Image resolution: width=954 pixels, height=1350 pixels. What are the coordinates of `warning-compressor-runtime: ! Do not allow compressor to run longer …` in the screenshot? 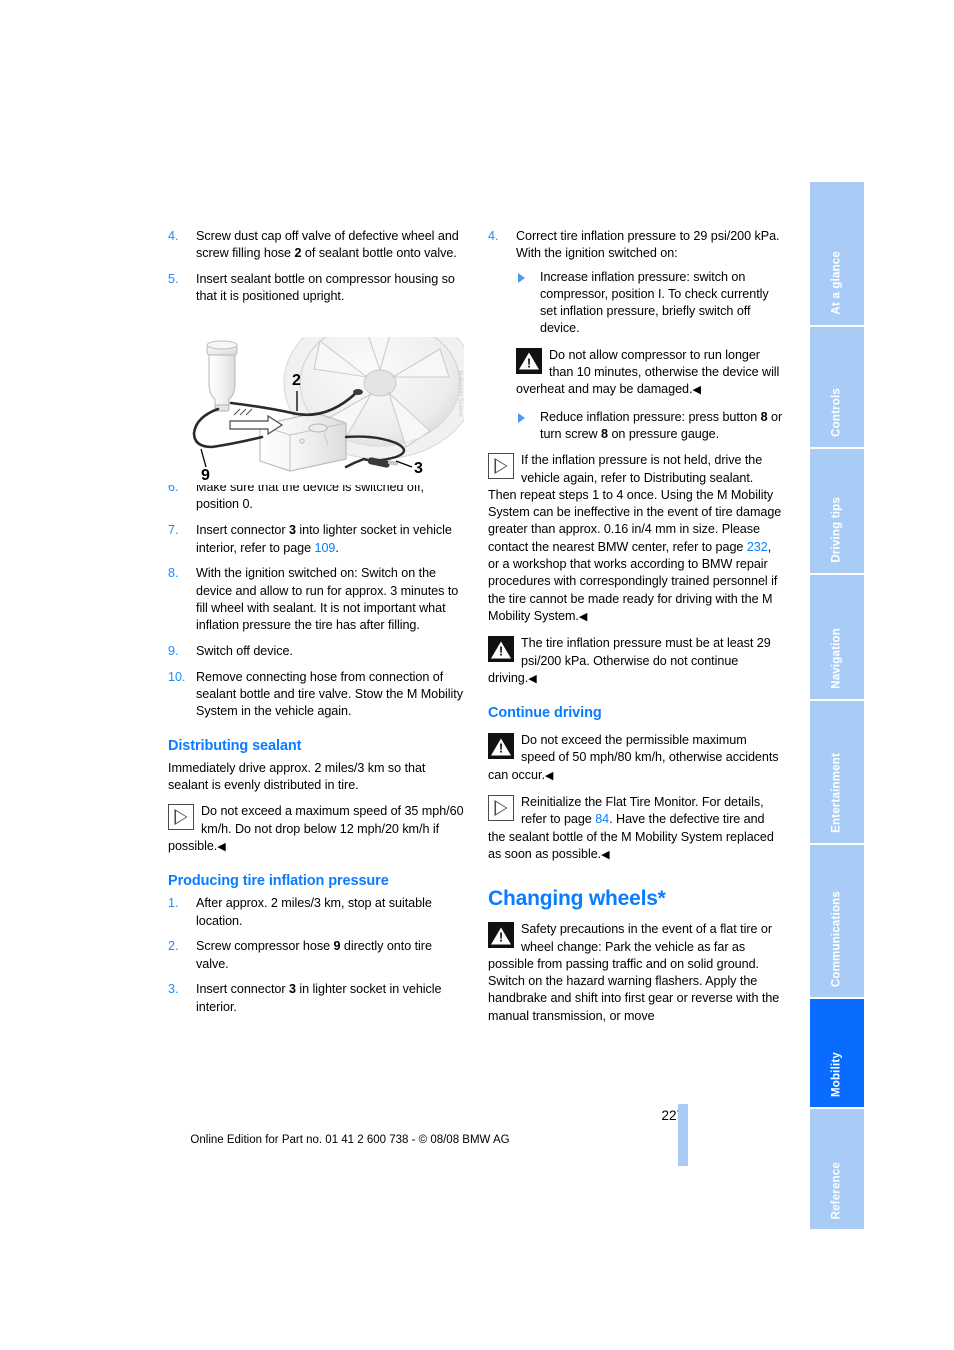 It's located at (650, 373).